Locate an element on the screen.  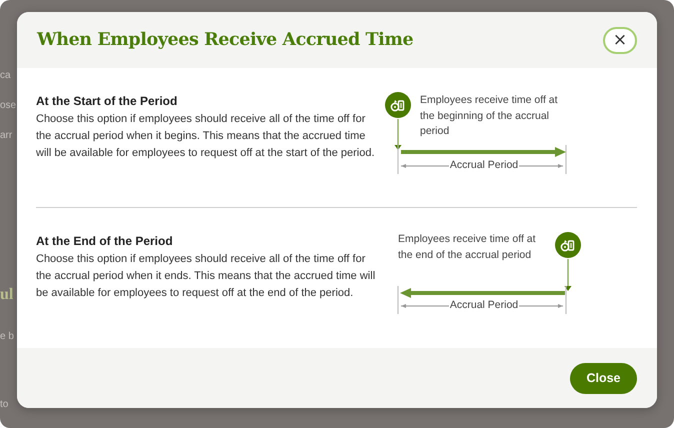
option-description: Choose this option if employees should receive all of the time off for the accrual period when it ends. This means that the accrued time will be available for employees to request off at the end of the period. is located at coordinates (206, 276).